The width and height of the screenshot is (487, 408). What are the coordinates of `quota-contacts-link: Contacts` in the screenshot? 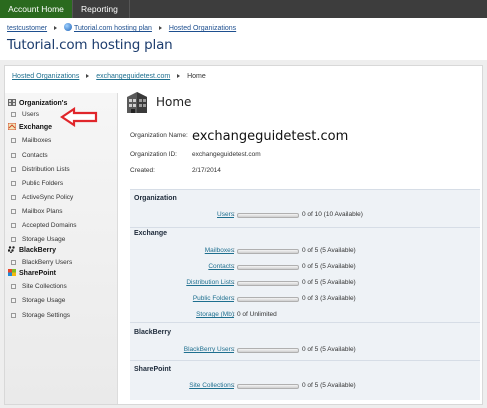 It's located at (221, 266).